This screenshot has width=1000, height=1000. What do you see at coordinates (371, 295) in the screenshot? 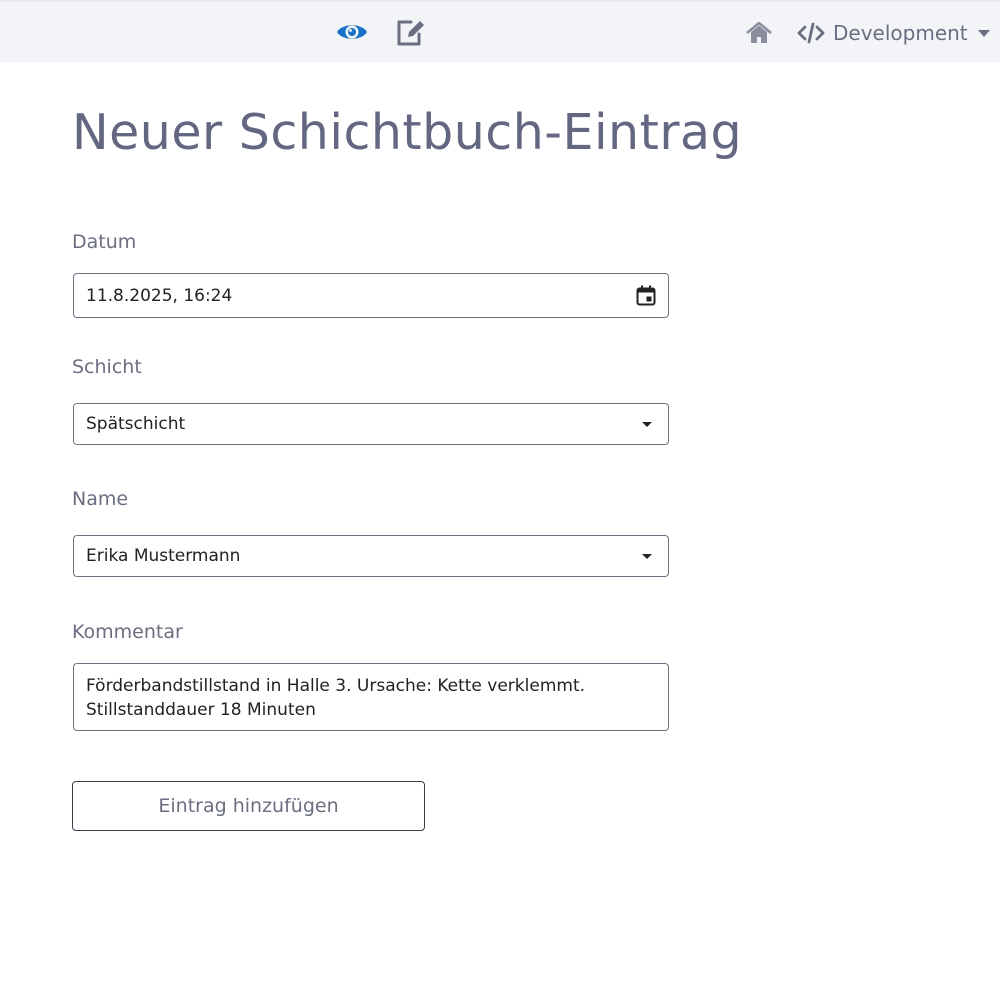
I see `date-input: 11.8.2025, 16:24` at bounding box center [371, 295].